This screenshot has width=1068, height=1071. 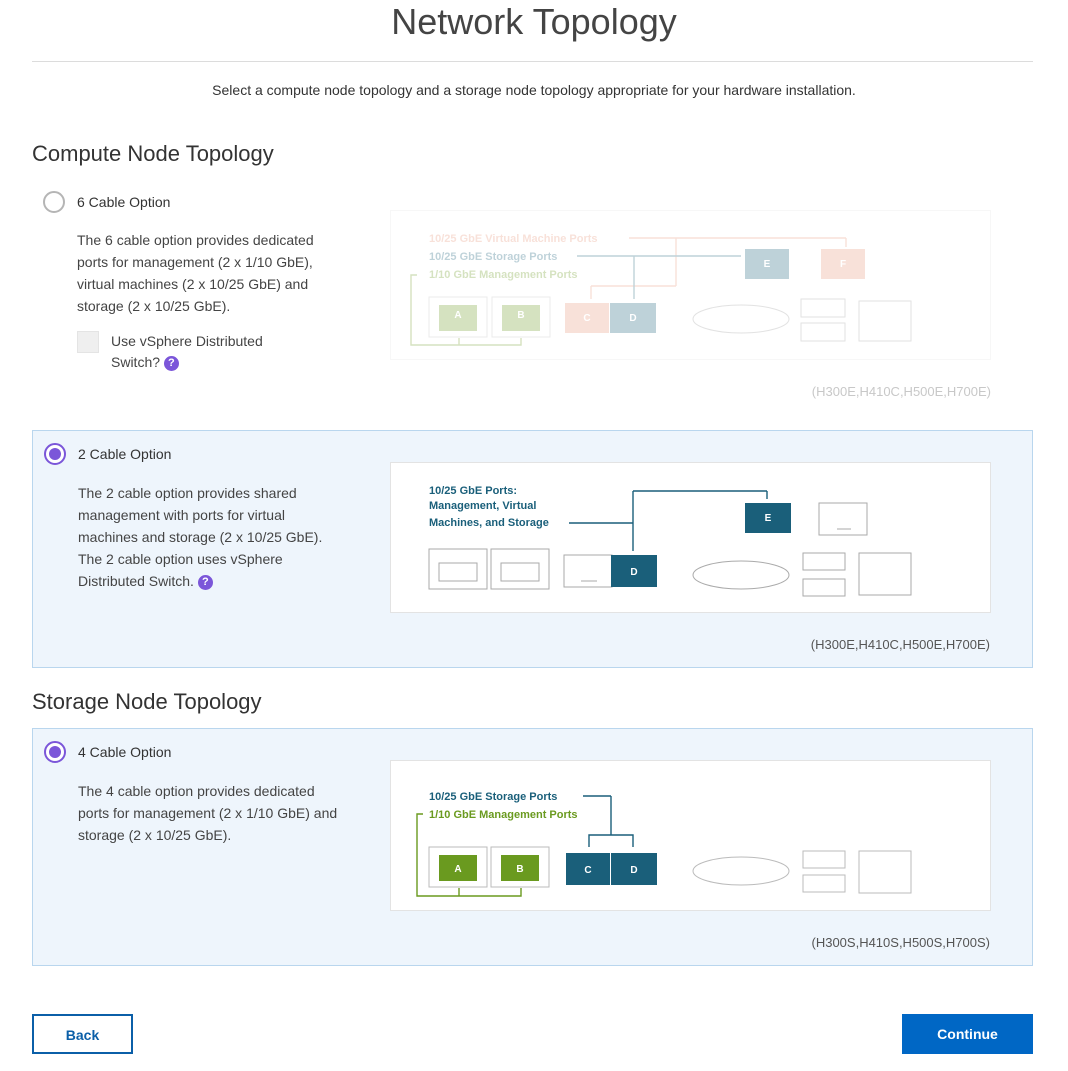 I want to click on compute-topology-heading: Compute Node Topology, so click(x=153, y=153).